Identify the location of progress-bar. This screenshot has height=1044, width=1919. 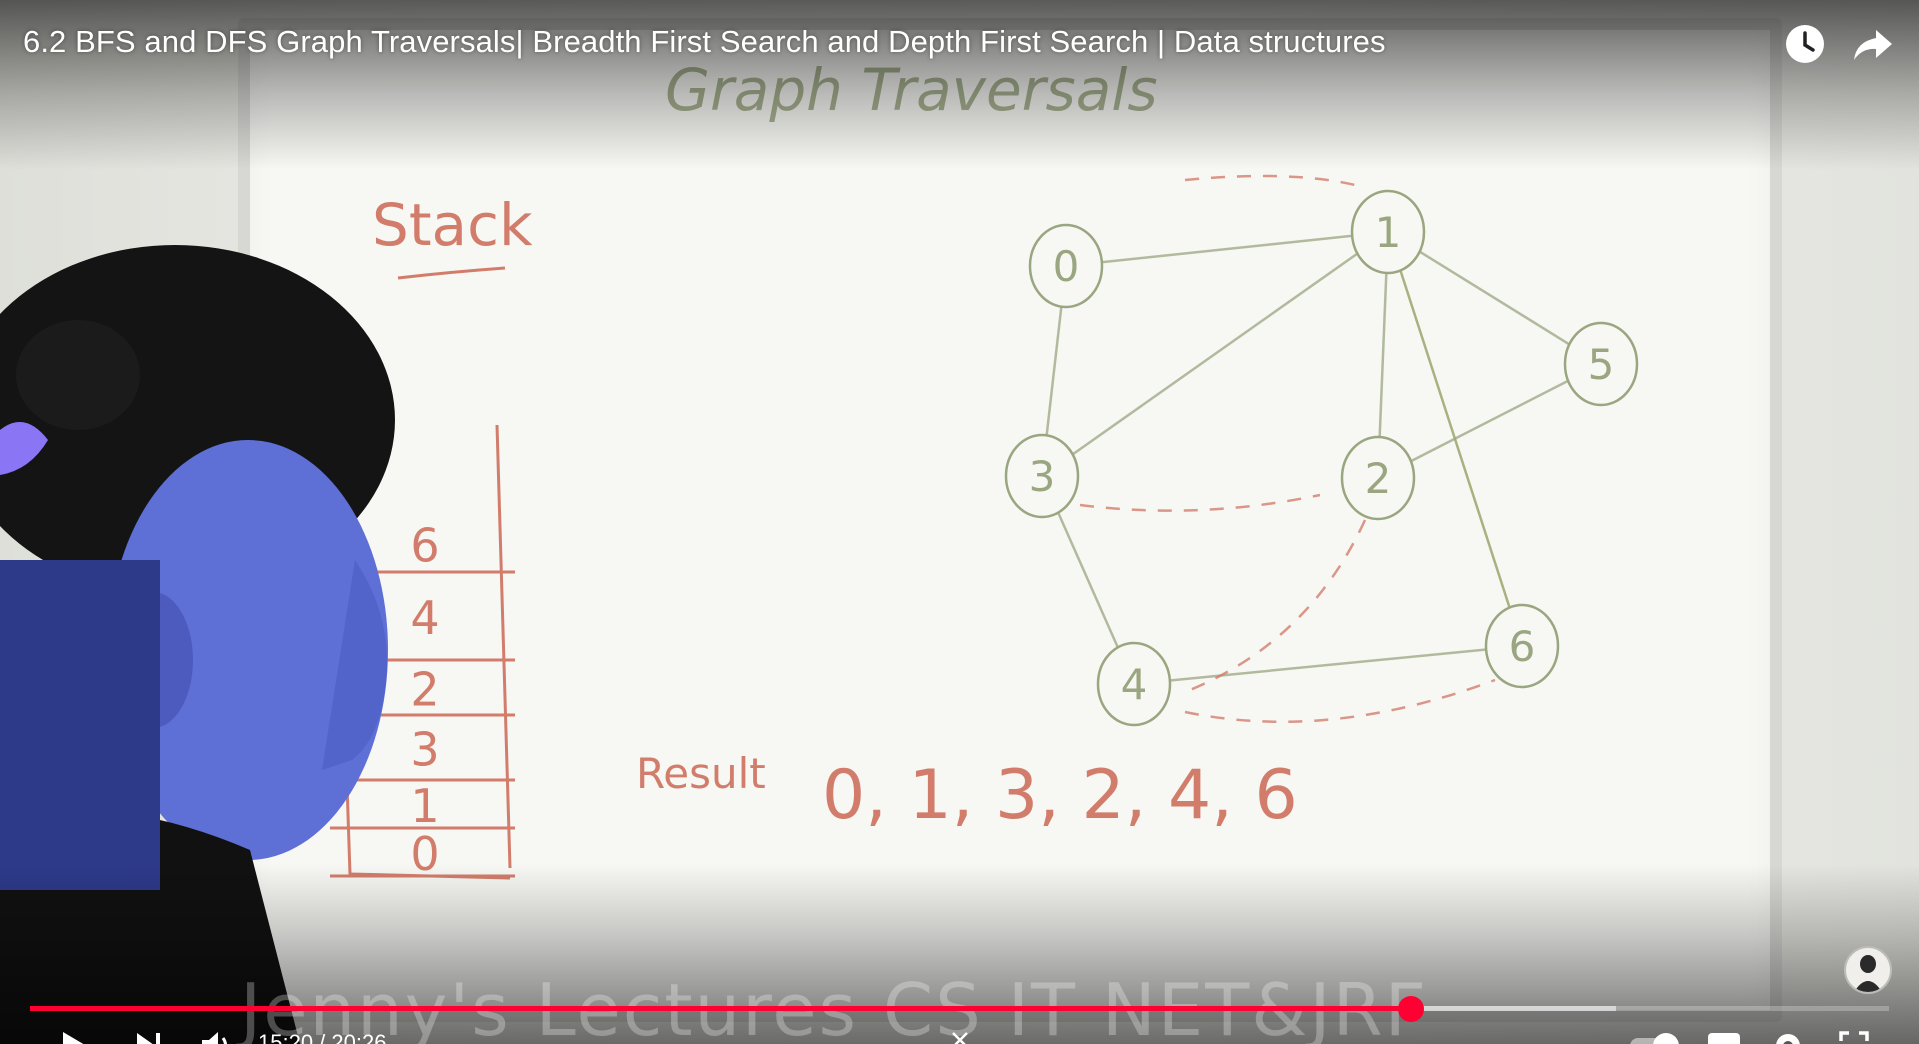
(959, 1009).